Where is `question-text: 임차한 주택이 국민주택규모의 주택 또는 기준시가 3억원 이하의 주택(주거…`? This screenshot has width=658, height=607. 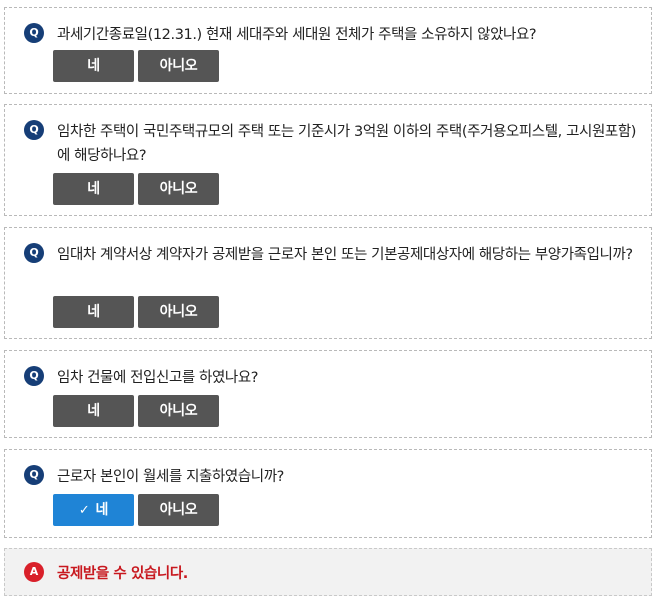
question-text: 임차한 주택이 국민주택규모의 주택 또는 기준시가 3억원 이하의 주택(주거… is located at coordinates (347, 144).